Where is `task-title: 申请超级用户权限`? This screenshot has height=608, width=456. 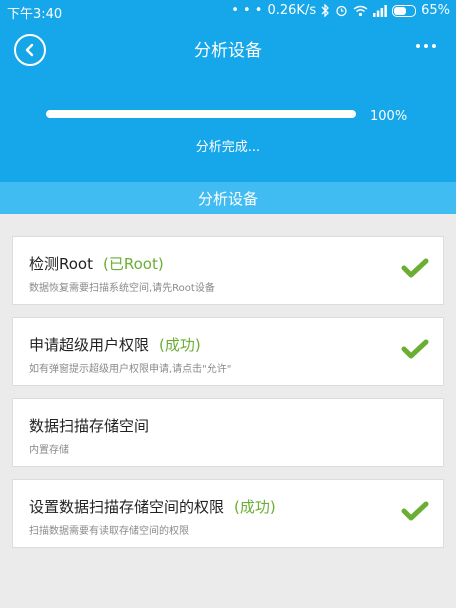 task-title: 申请超级用户权限 is located at coordinates (89, 345).